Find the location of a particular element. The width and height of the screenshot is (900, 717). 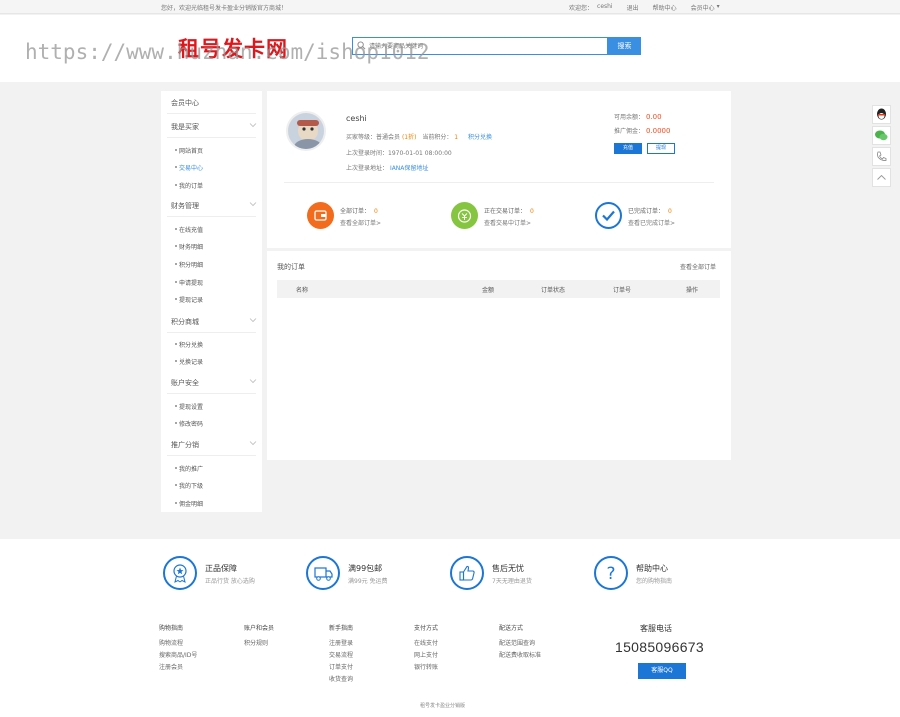

recharge-button: 充值 is located at coordinates (628, 148).